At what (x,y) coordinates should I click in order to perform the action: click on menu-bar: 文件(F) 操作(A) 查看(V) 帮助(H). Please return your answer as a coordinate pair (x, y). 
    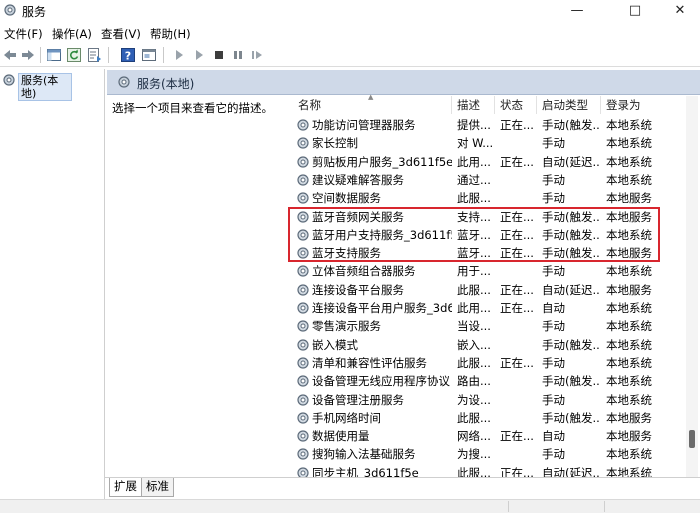
    Looking at the image, I should click on (350, 33).